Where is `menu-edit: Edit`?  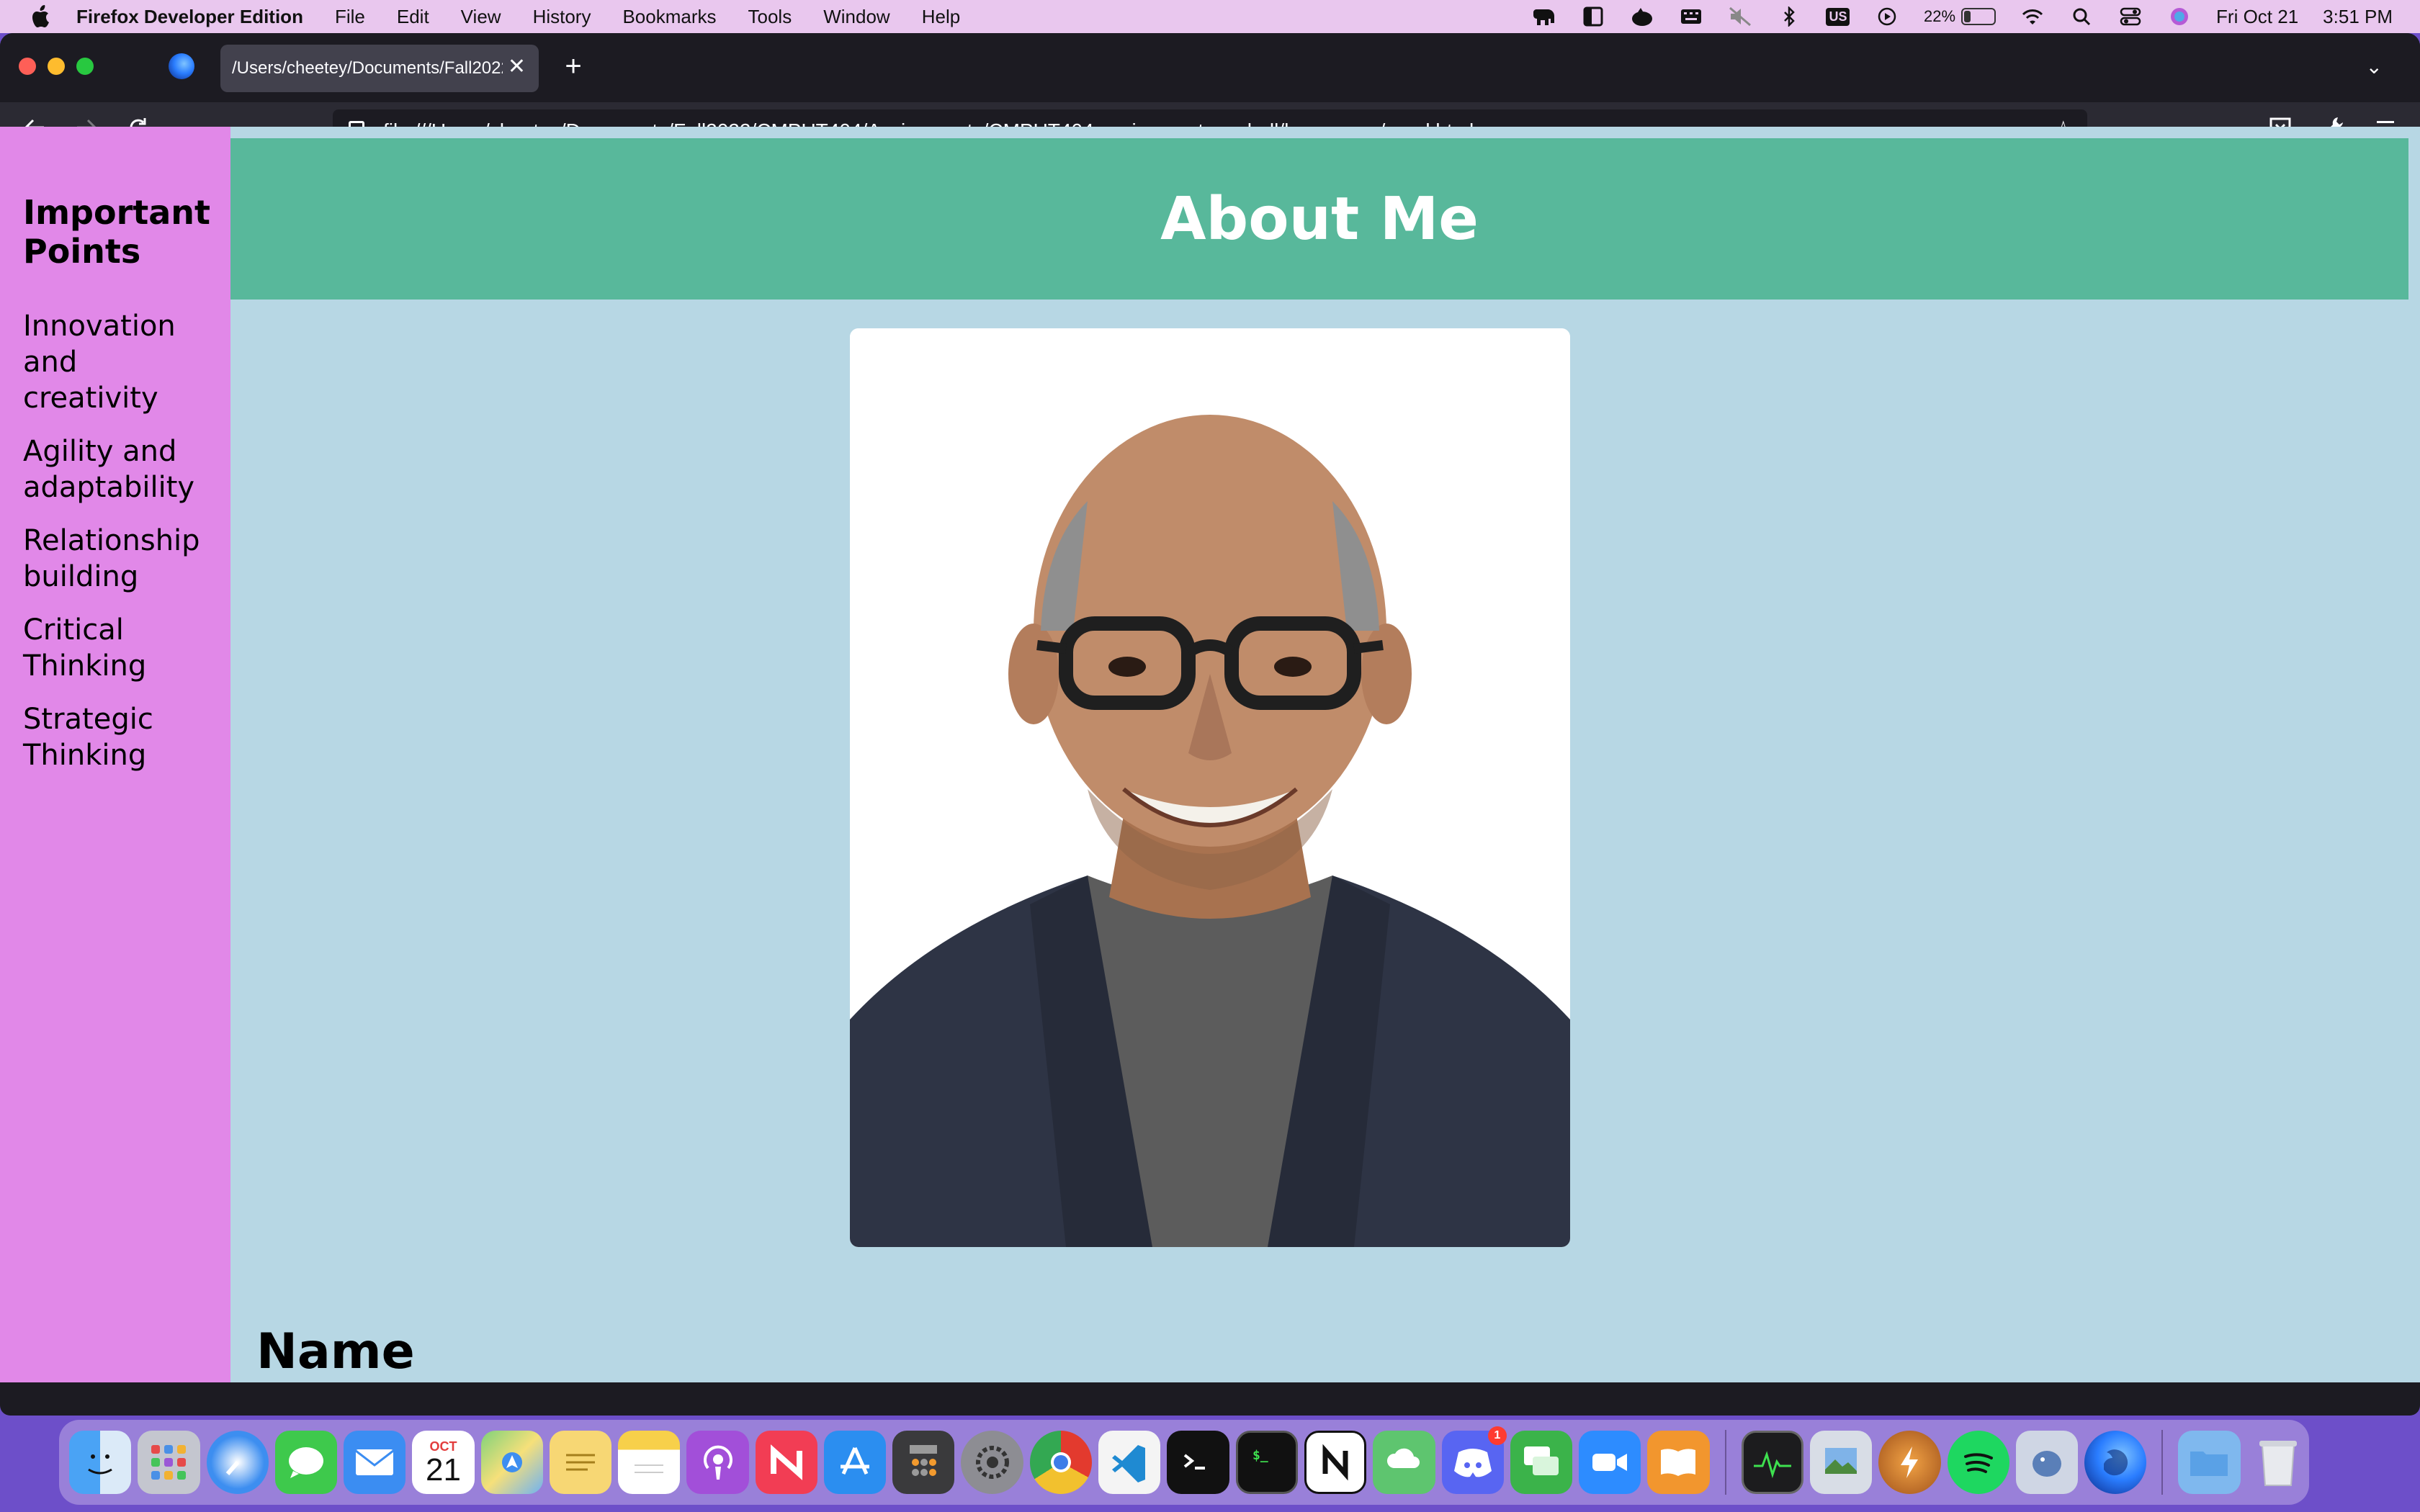
menu-edit: Edit is located at coordinates (413, 17).